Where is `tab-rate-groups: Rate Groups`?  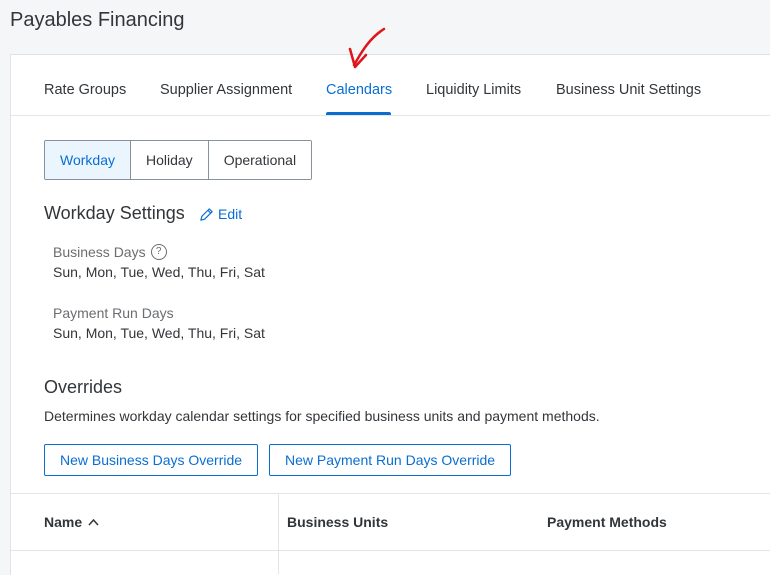
tab-rate-groups: Rate Groups is located at coordinates (85, 90).